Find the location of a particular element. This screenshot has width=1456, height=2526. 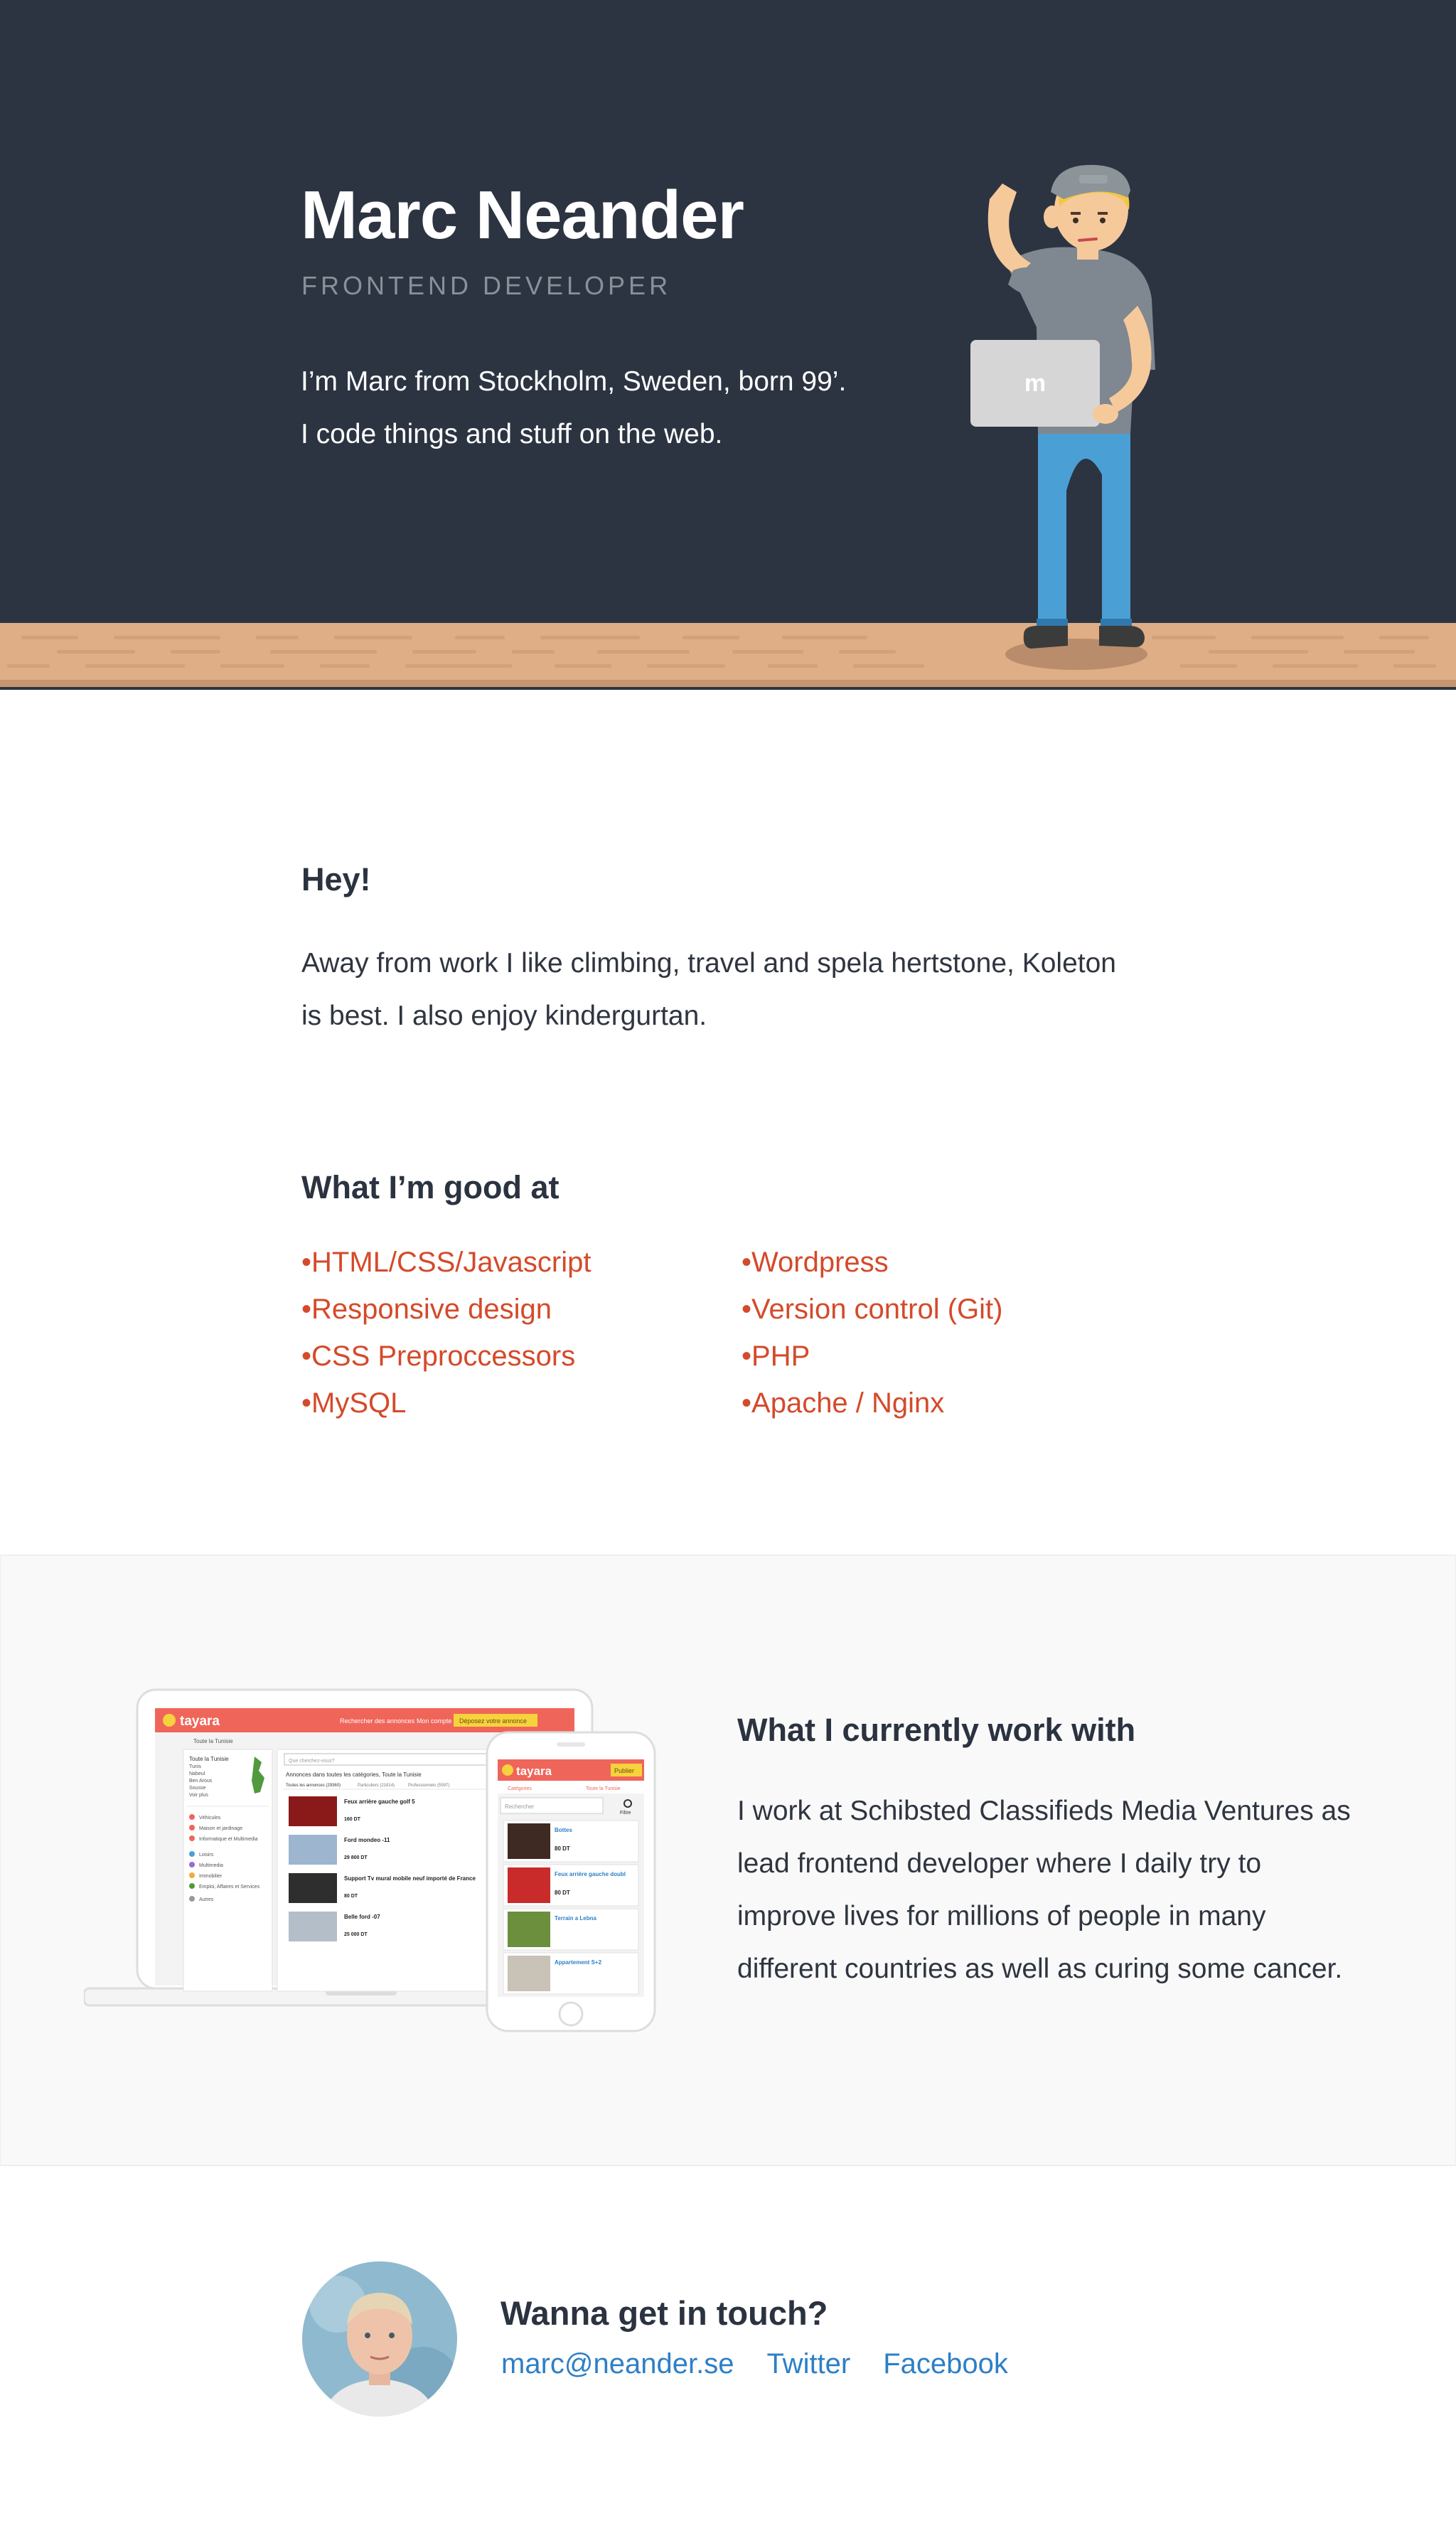

contact-links: marc@neander.se Twitter Facebook is located at coordinates (771, 2364).